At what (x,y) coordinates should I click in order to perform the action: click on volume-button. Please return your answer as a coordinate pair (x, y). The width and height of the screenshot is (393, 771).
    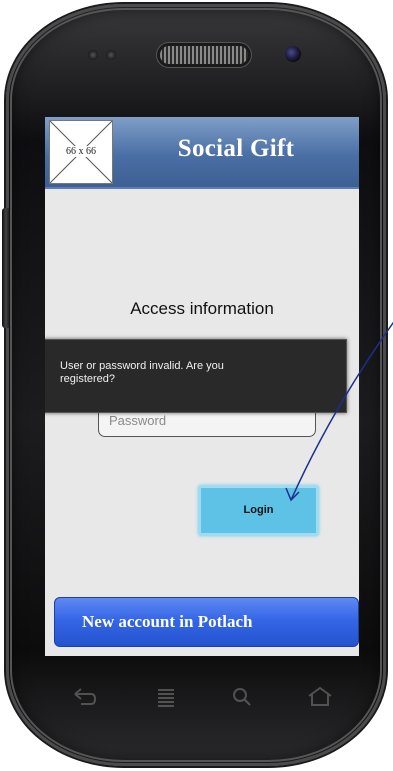
    Looking at the image, I should click on (6, 268).